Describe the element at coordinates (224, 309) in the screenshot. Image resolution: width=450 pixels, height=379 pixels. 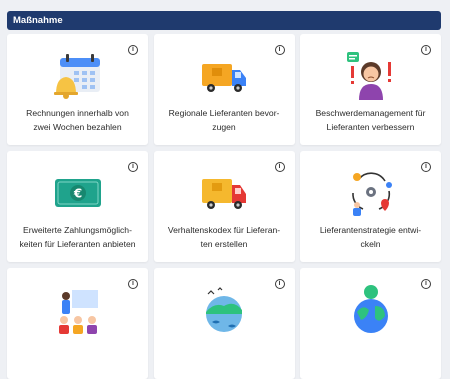
I see `nature-globe-icon` at that location.